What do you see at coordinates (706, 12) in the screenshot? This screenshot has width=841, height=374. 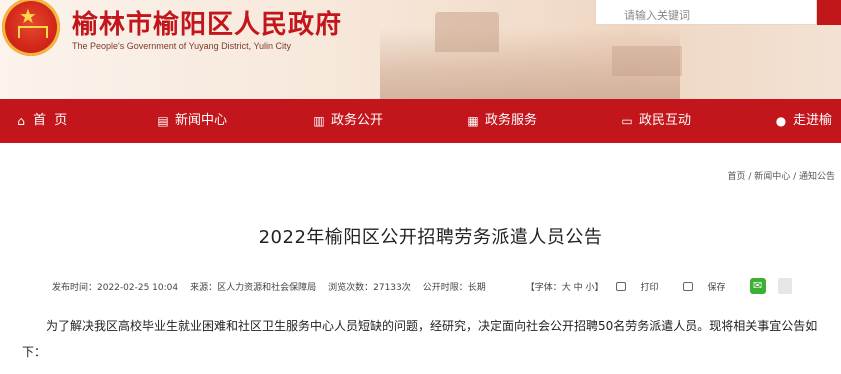 I see `search-input: 请输入关键词` at bounding box center [706, 12].